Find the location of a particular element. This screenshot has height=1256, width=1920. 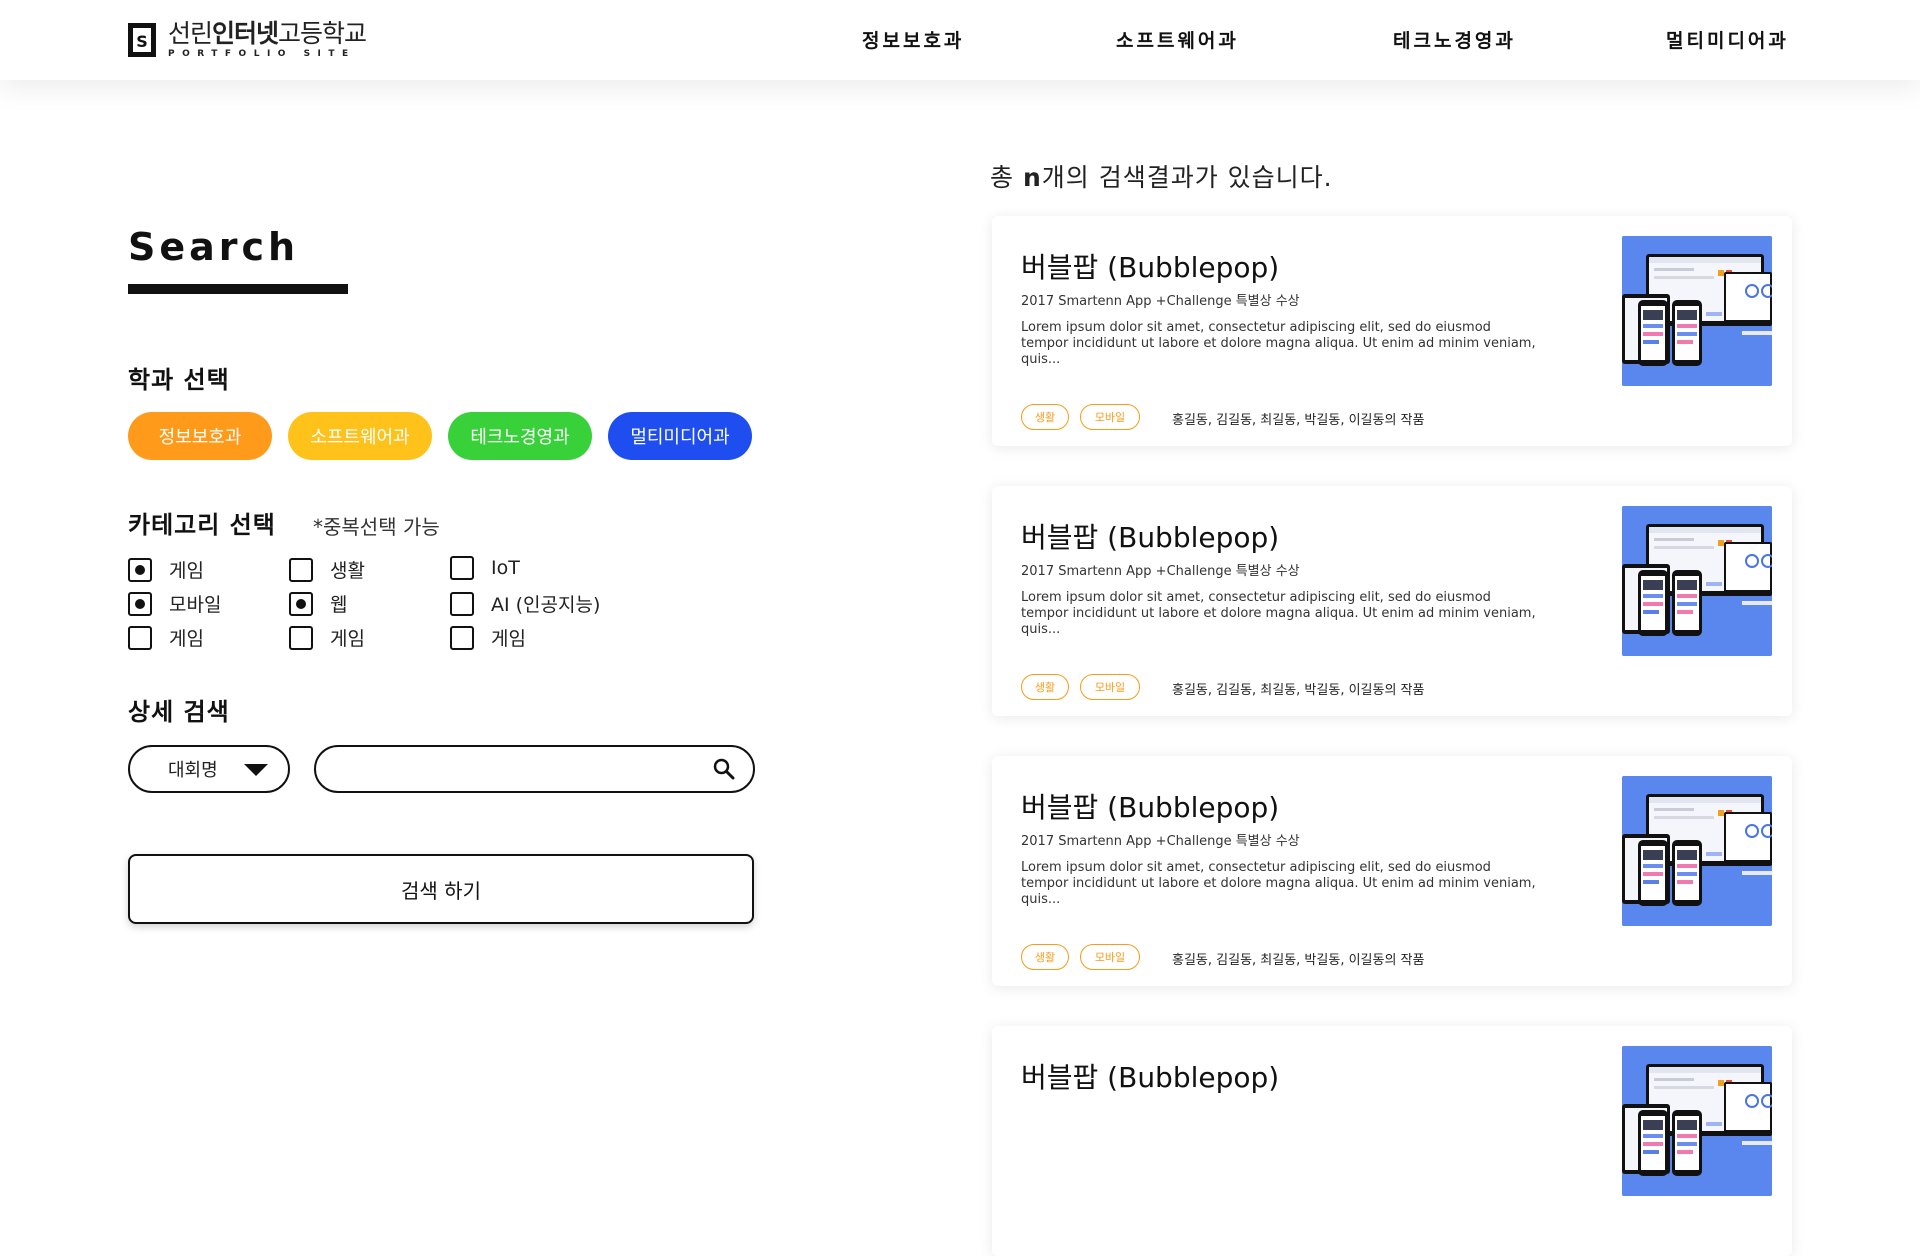

detail-section-label: 상세 검색 is located at coordinates (179, 712).